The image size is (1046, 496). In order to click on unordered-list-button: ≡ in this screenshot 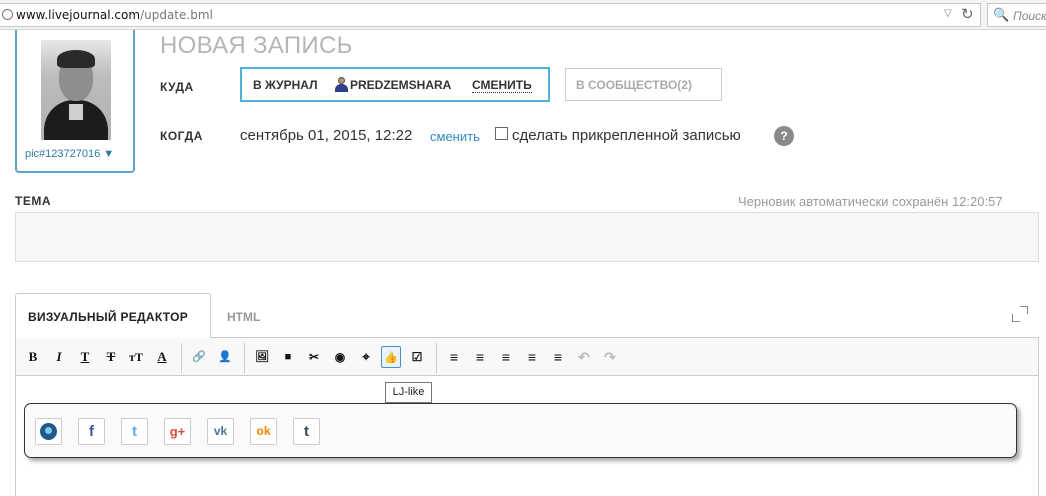, I will do `click(480, 357)`.